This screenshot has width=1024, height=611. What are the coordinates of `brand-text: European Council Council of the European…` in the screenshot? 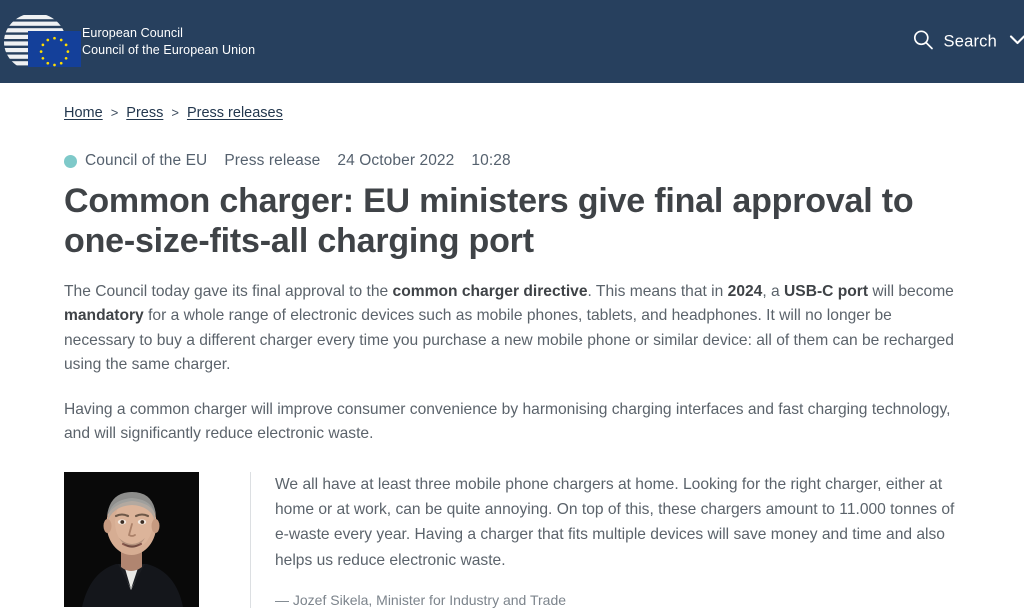 It's located at (168, 41).